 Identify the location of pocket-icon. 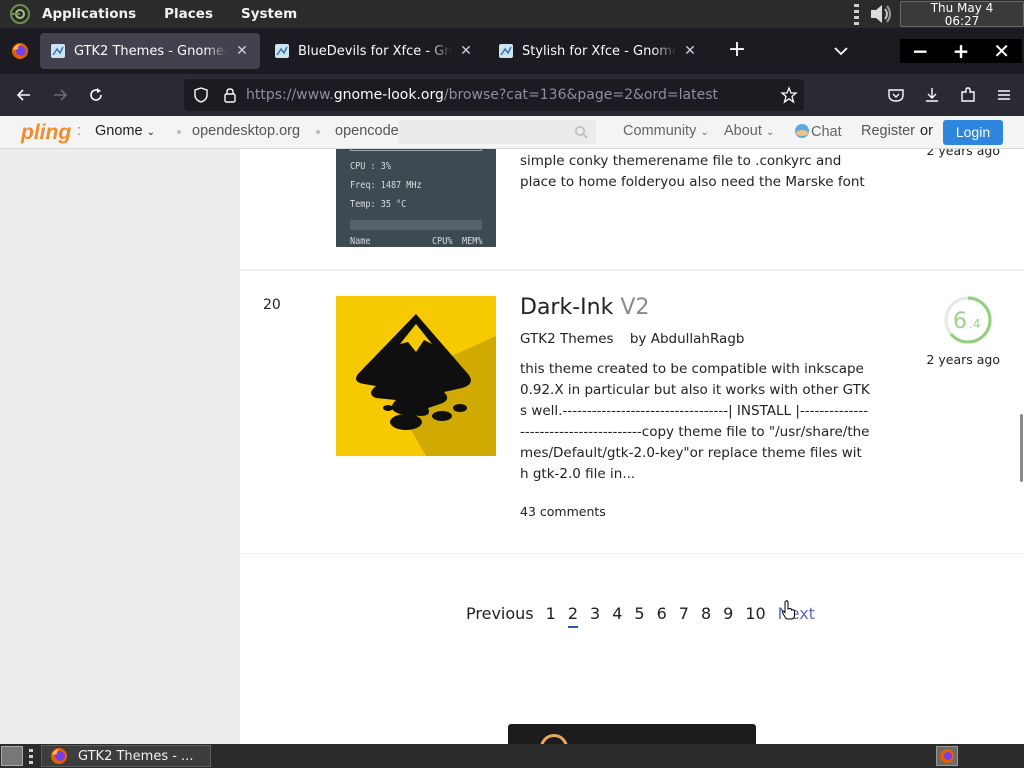
(896, 95).